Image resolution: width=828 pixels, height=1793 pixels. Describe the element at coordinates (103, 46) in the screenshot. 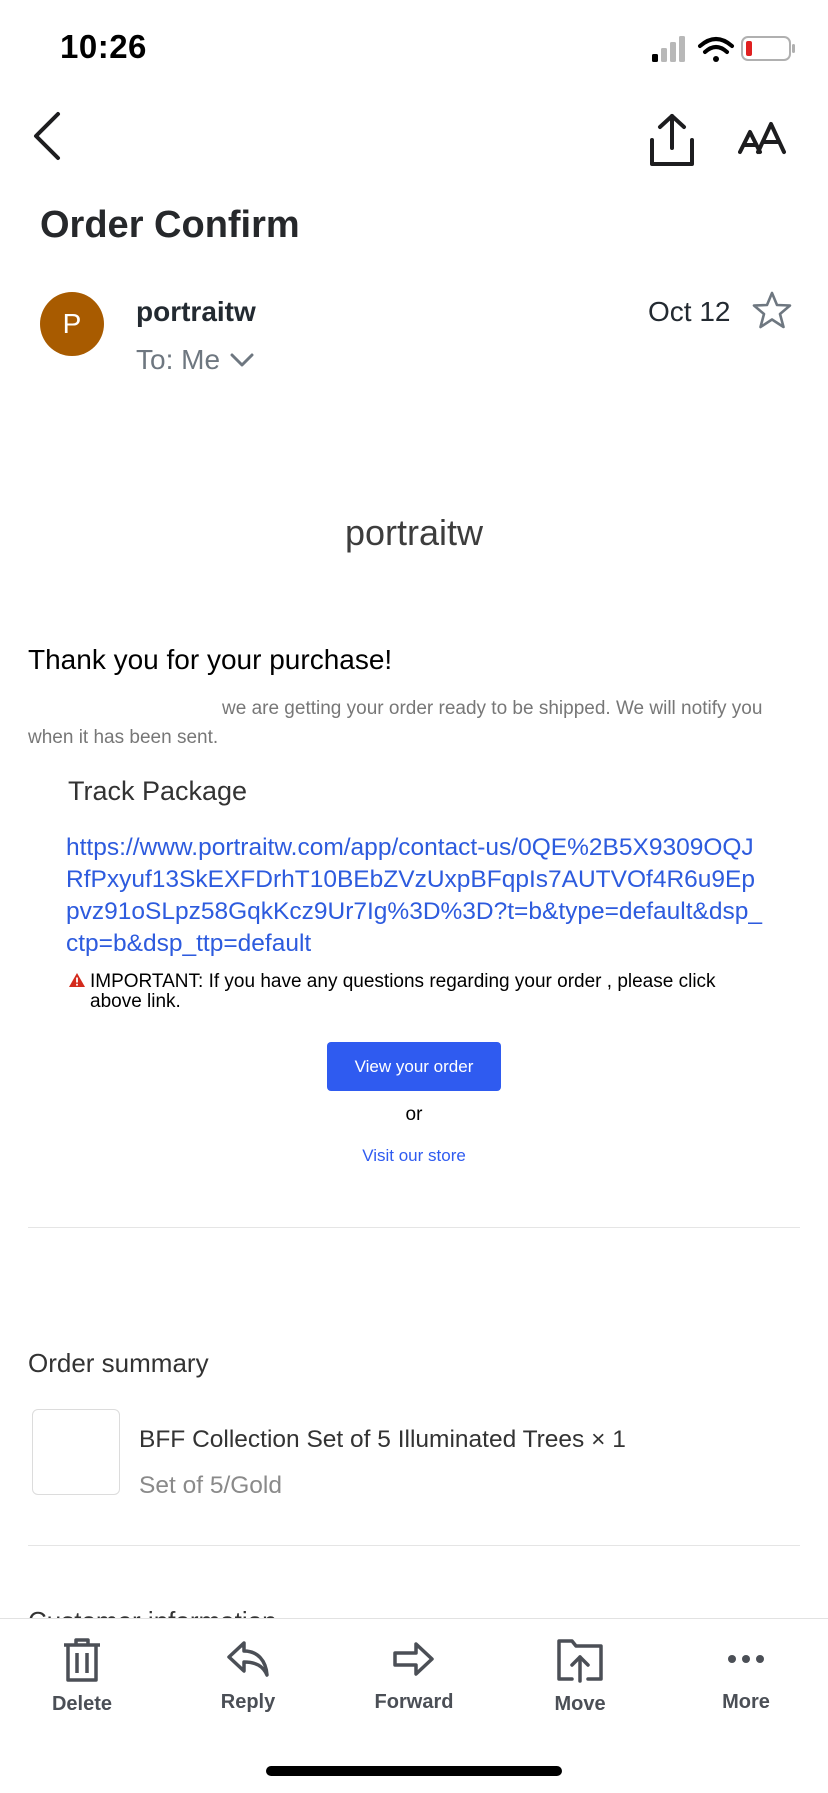

I see `status-time: 10:26` at that location.